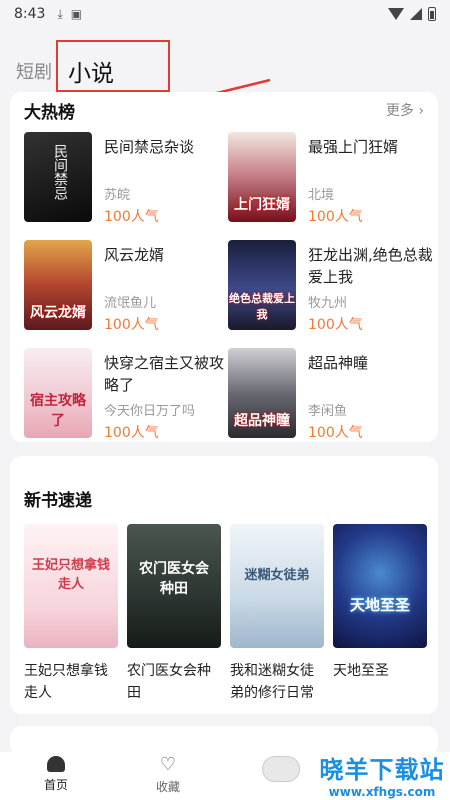 This screenshot has width=450, height=800. What do you see at coordinates (60, 13) in the screenshot?
I see `download-arrow-icon: ⤓` at bounding box center [60, 13].